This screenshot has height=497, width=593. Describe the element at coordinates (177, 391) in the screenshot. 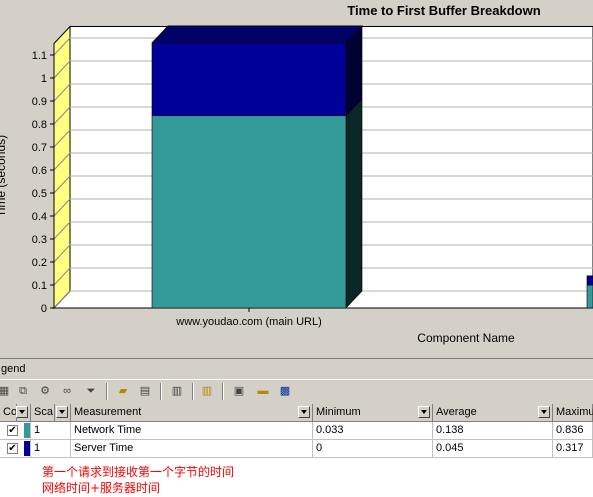

I see `print-icon: ▥` at that location.